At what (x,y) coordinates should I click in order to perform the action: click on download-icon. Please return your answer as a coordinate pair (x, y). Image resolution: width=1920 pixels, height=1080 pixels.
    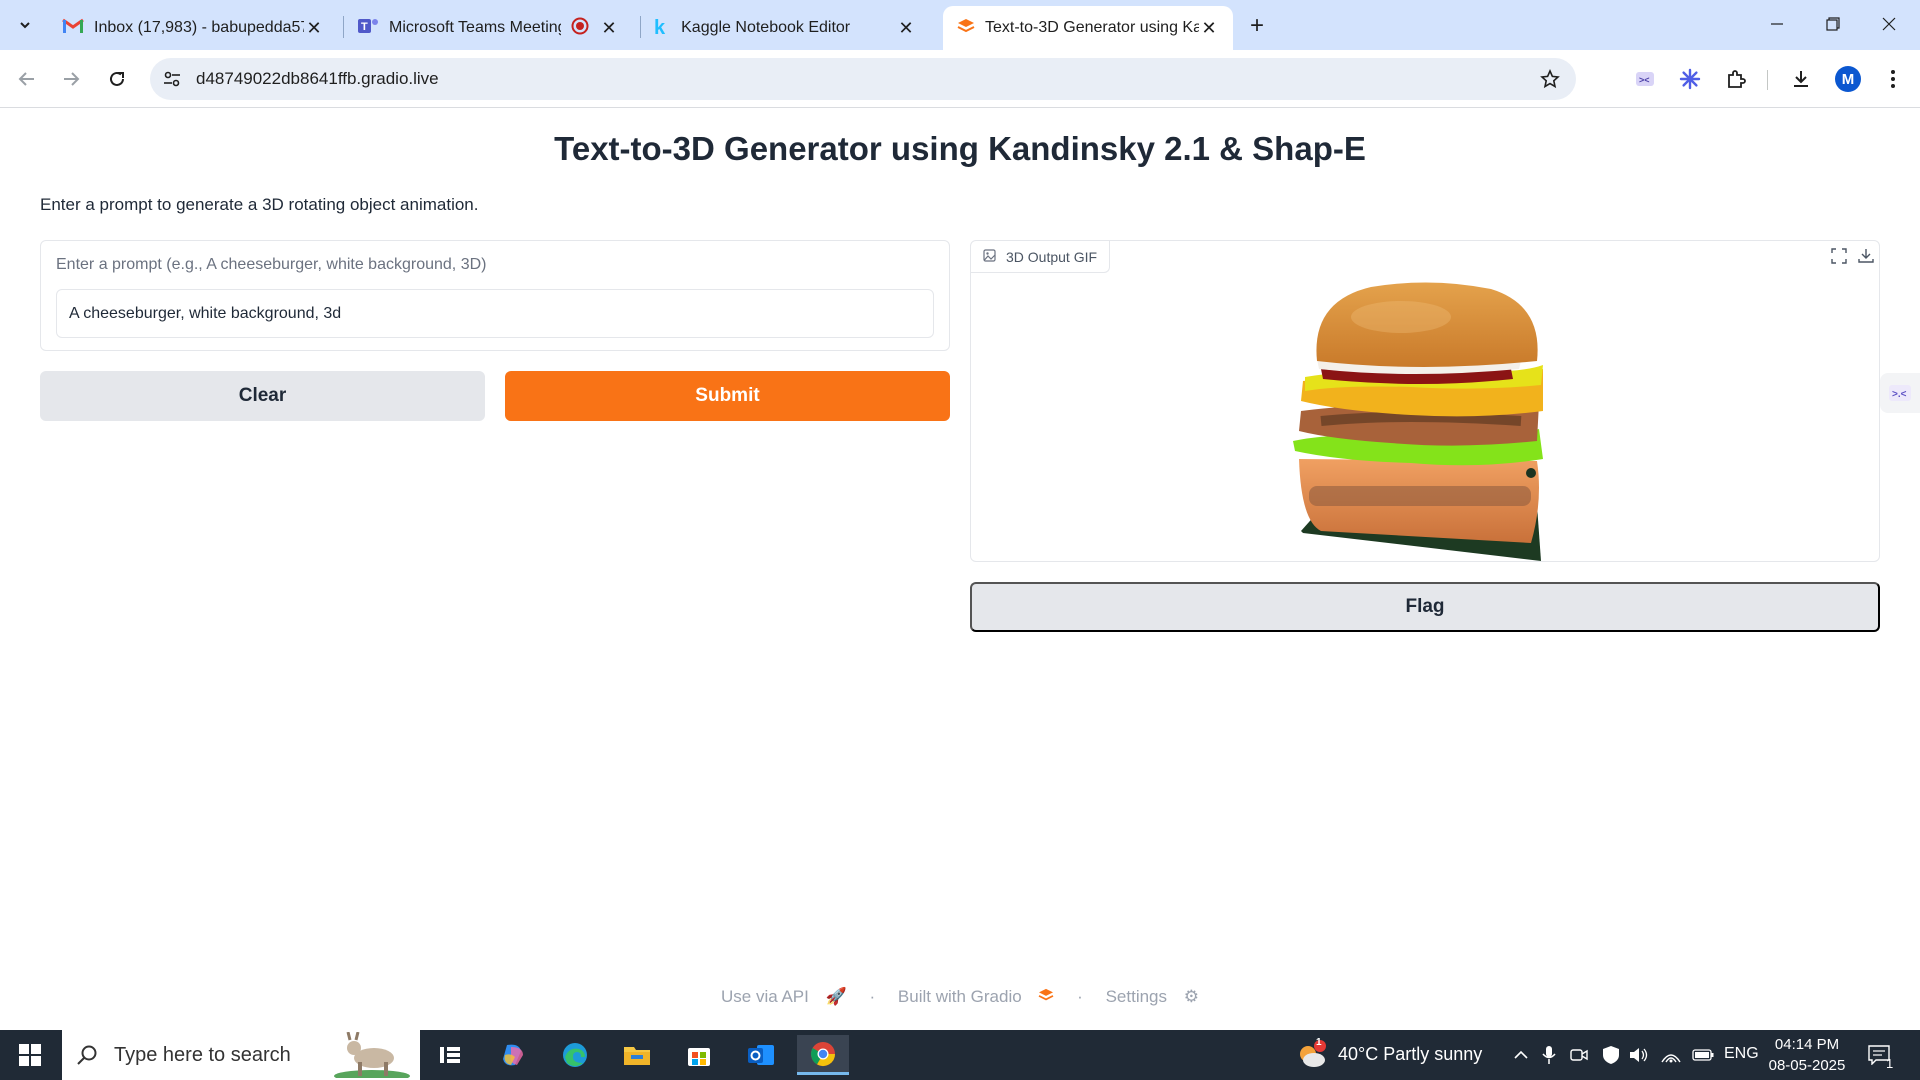
    Looking at the image, I should click on (1801, 79).